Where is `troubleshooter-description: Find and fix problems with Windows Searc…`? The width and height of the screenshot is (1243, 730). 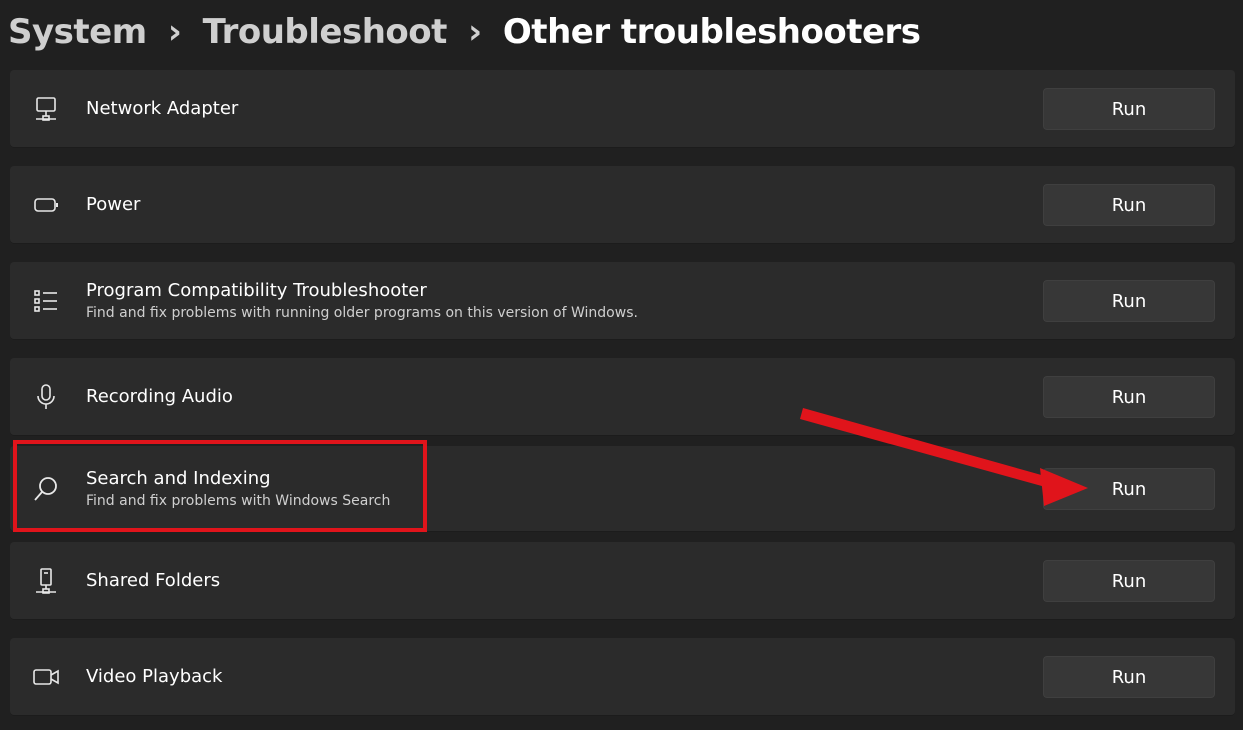
troubleshooter-description: Find and fix problems with Windows Searc… is located at coordinates (238, 501).